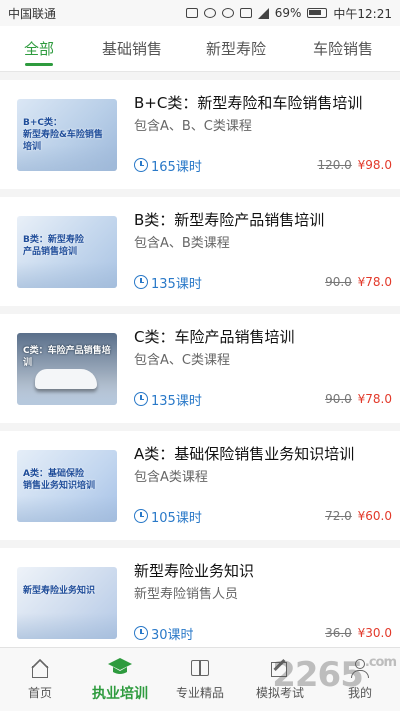  Describe the element at coordinates (120, 693) in the screenshot. I see `nav-label: 执业培训` at that location.